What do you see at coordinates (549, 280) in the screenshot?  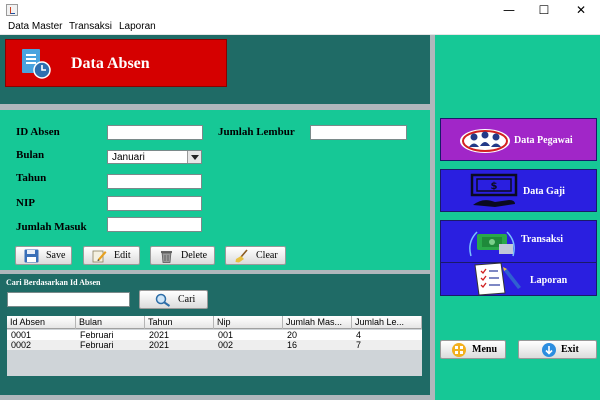 I see `laporan-label: Laporan` at bounding box center [549, 280].